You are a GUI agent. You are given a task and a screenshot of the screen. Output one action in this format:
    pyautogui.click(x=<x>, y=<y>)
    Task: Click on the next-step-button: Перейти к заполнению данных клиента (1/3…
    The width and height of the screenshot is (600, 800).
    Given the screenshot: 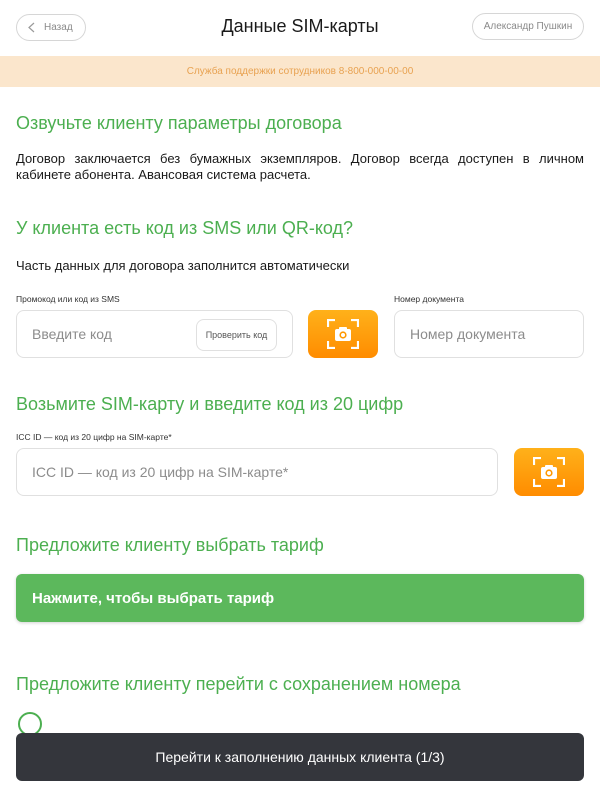 What is the action you would take?
    pyautogui.click(x=300, y=757)
    